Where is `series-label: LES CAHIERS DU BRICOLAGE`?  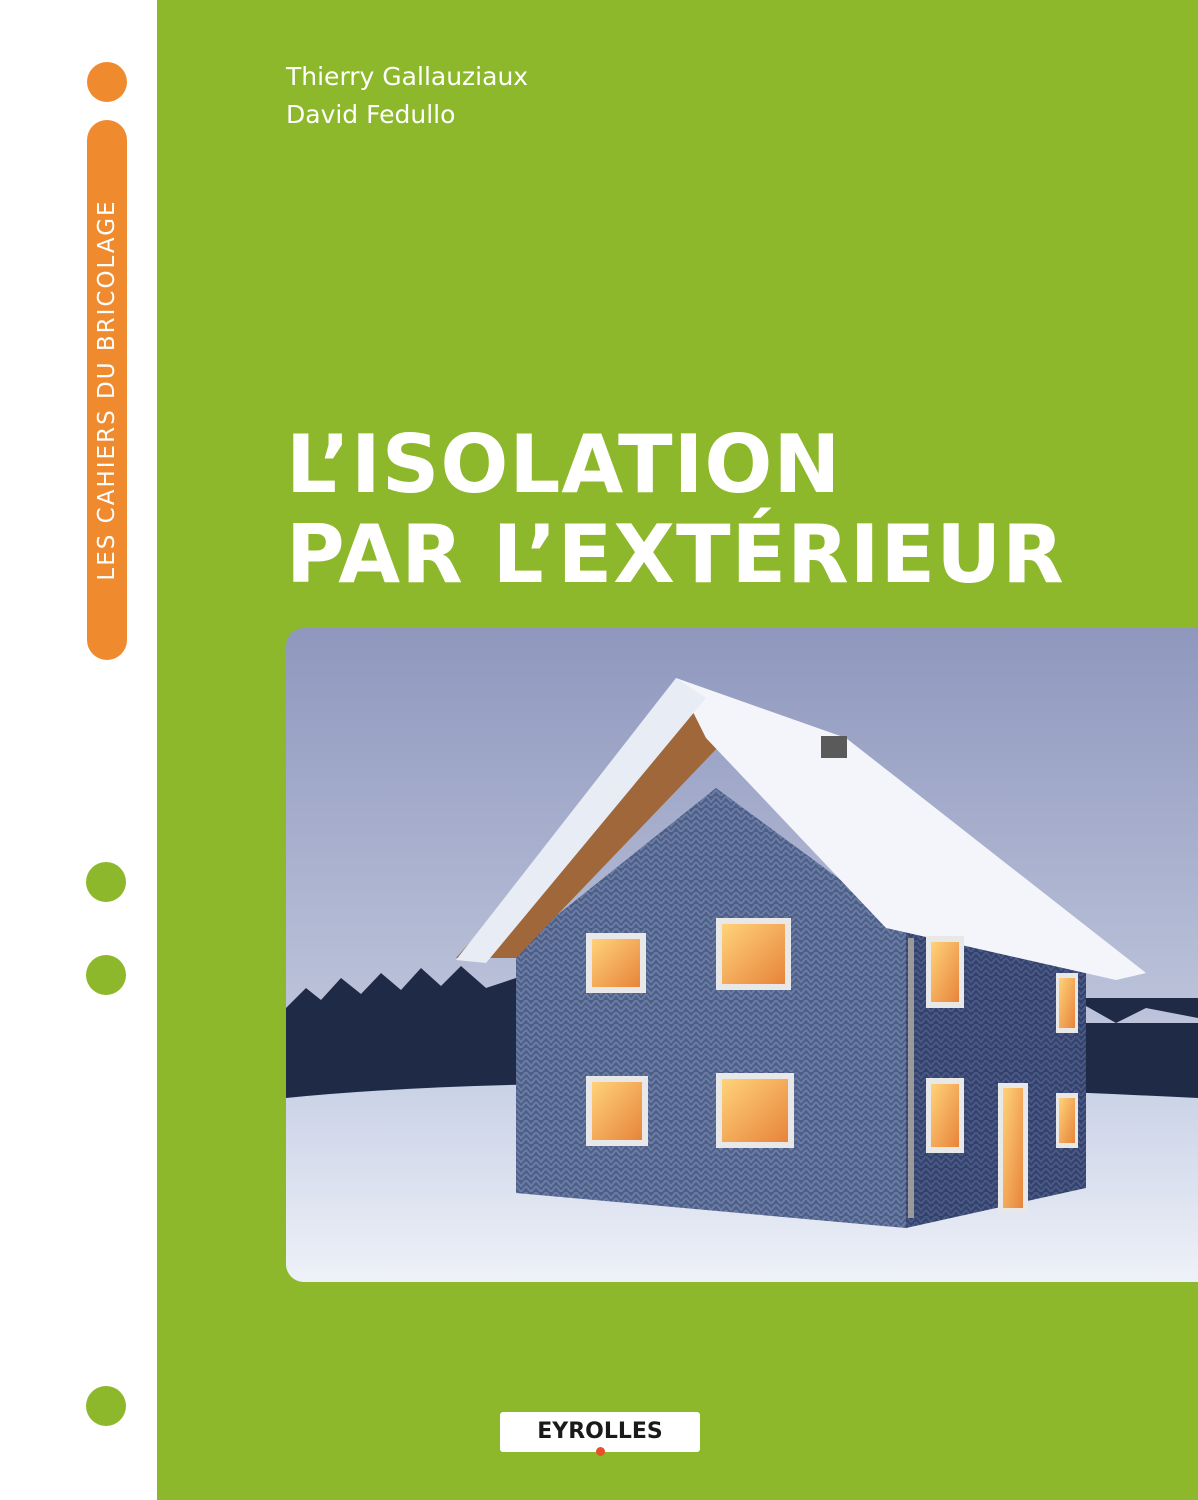
series-label: LES CAHIERS DU BRICOLAGE is located at coordinates (107, 390).